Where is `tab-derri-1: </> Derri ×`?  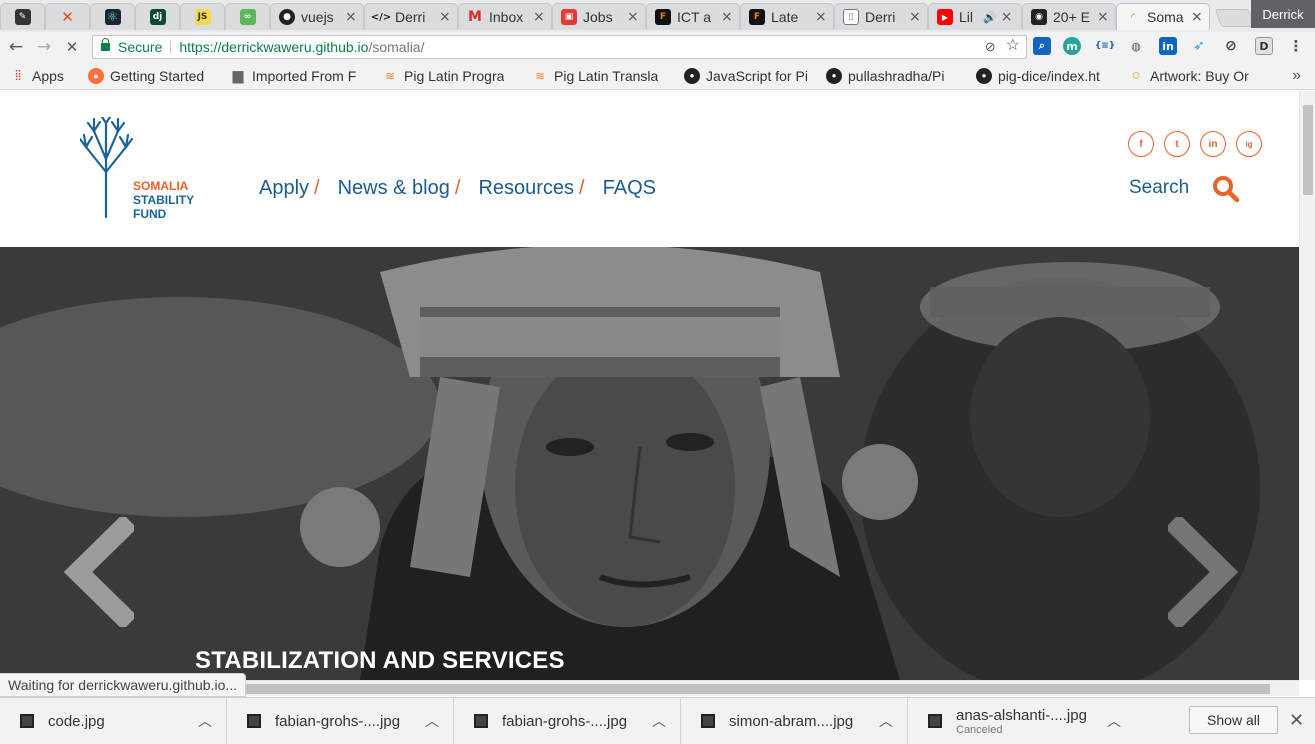
tab-derri-1: </> Derri × is located at coordinates (411, 16).